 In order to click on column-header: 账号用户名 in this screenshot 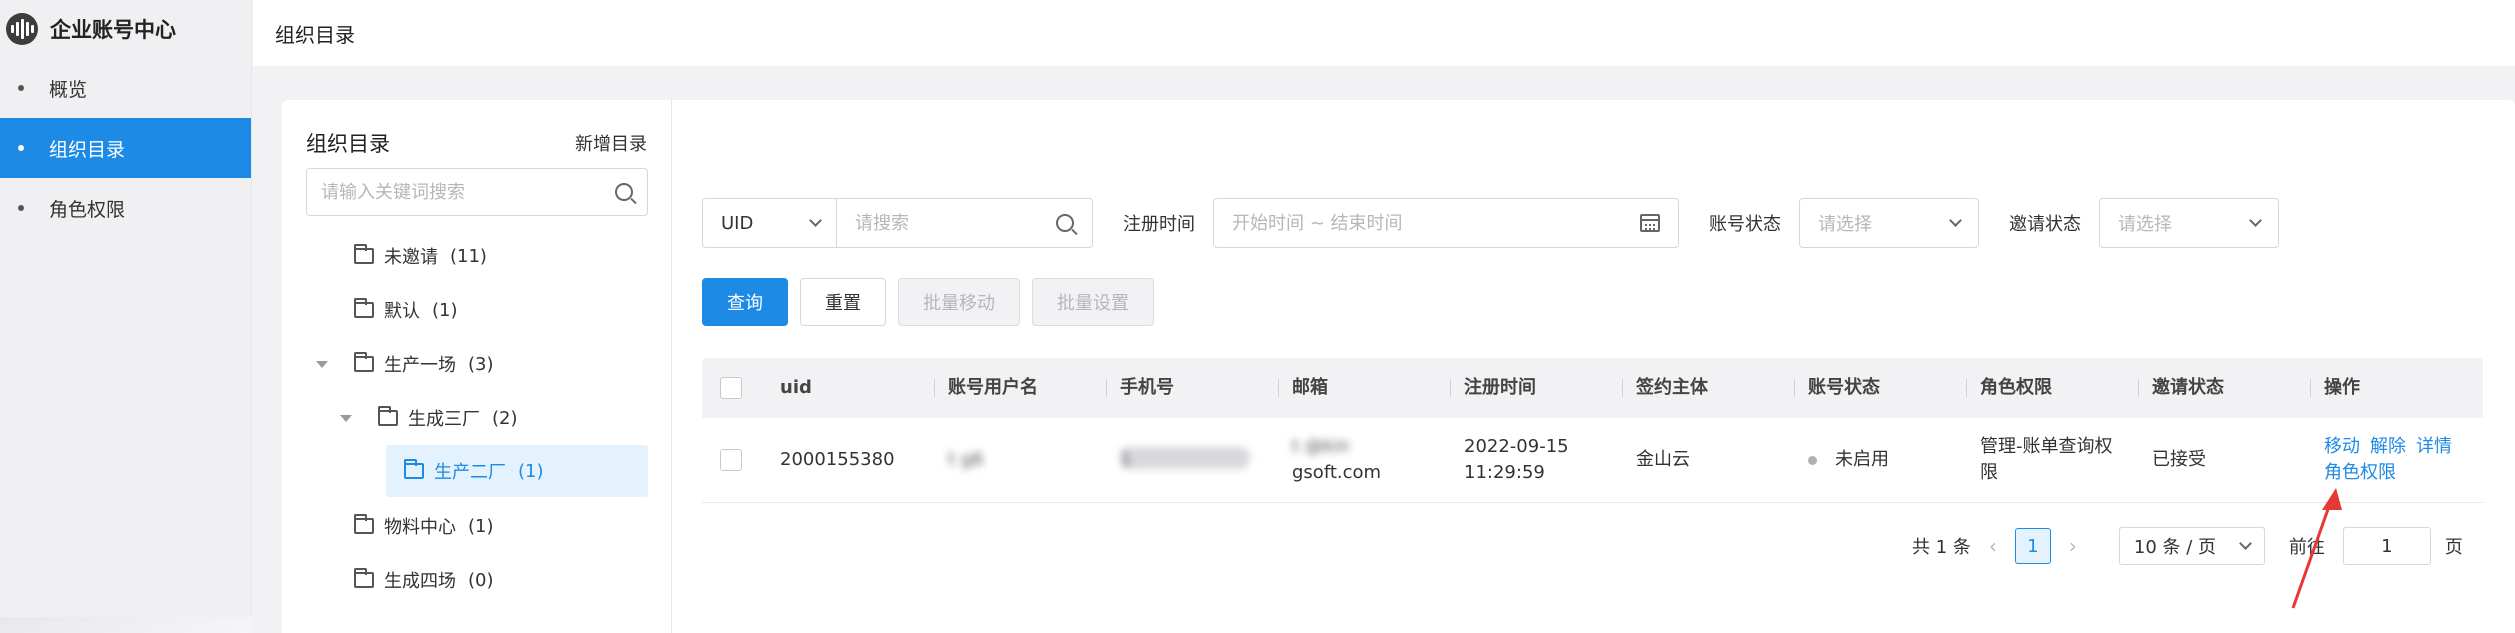, I will do `click(1020, 388)`.